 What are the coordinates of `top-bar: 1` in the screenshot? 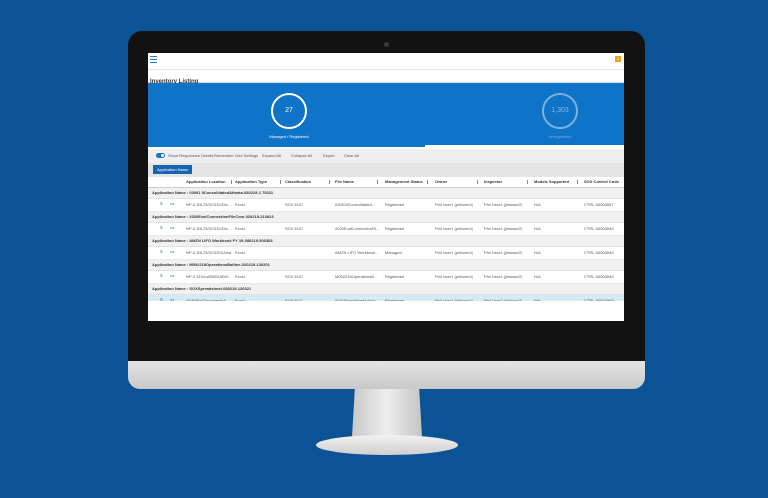 It's located at (386, 61).